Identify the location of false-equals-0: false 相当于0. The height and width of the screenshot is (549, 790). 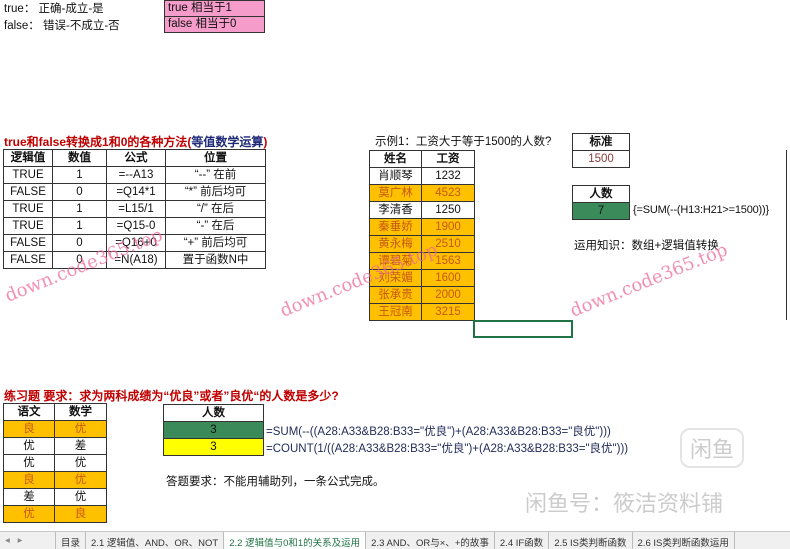
(214, 24).